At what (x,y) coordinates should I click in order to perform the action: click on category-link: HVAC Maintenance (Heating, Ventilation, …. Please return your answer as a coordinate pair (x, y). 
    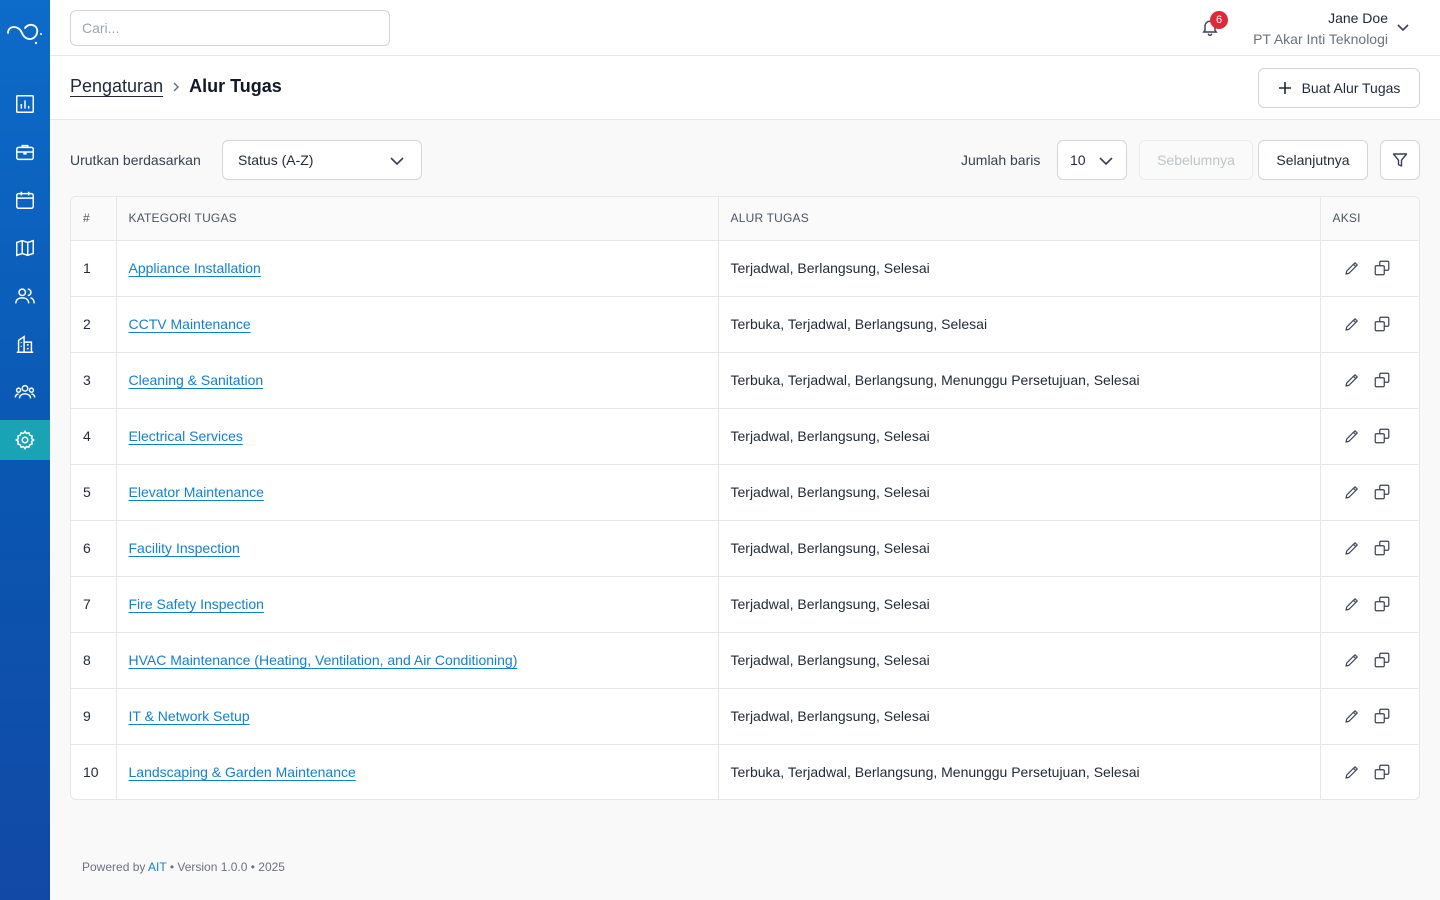
    Looking at the image, I should click on (323, 660).